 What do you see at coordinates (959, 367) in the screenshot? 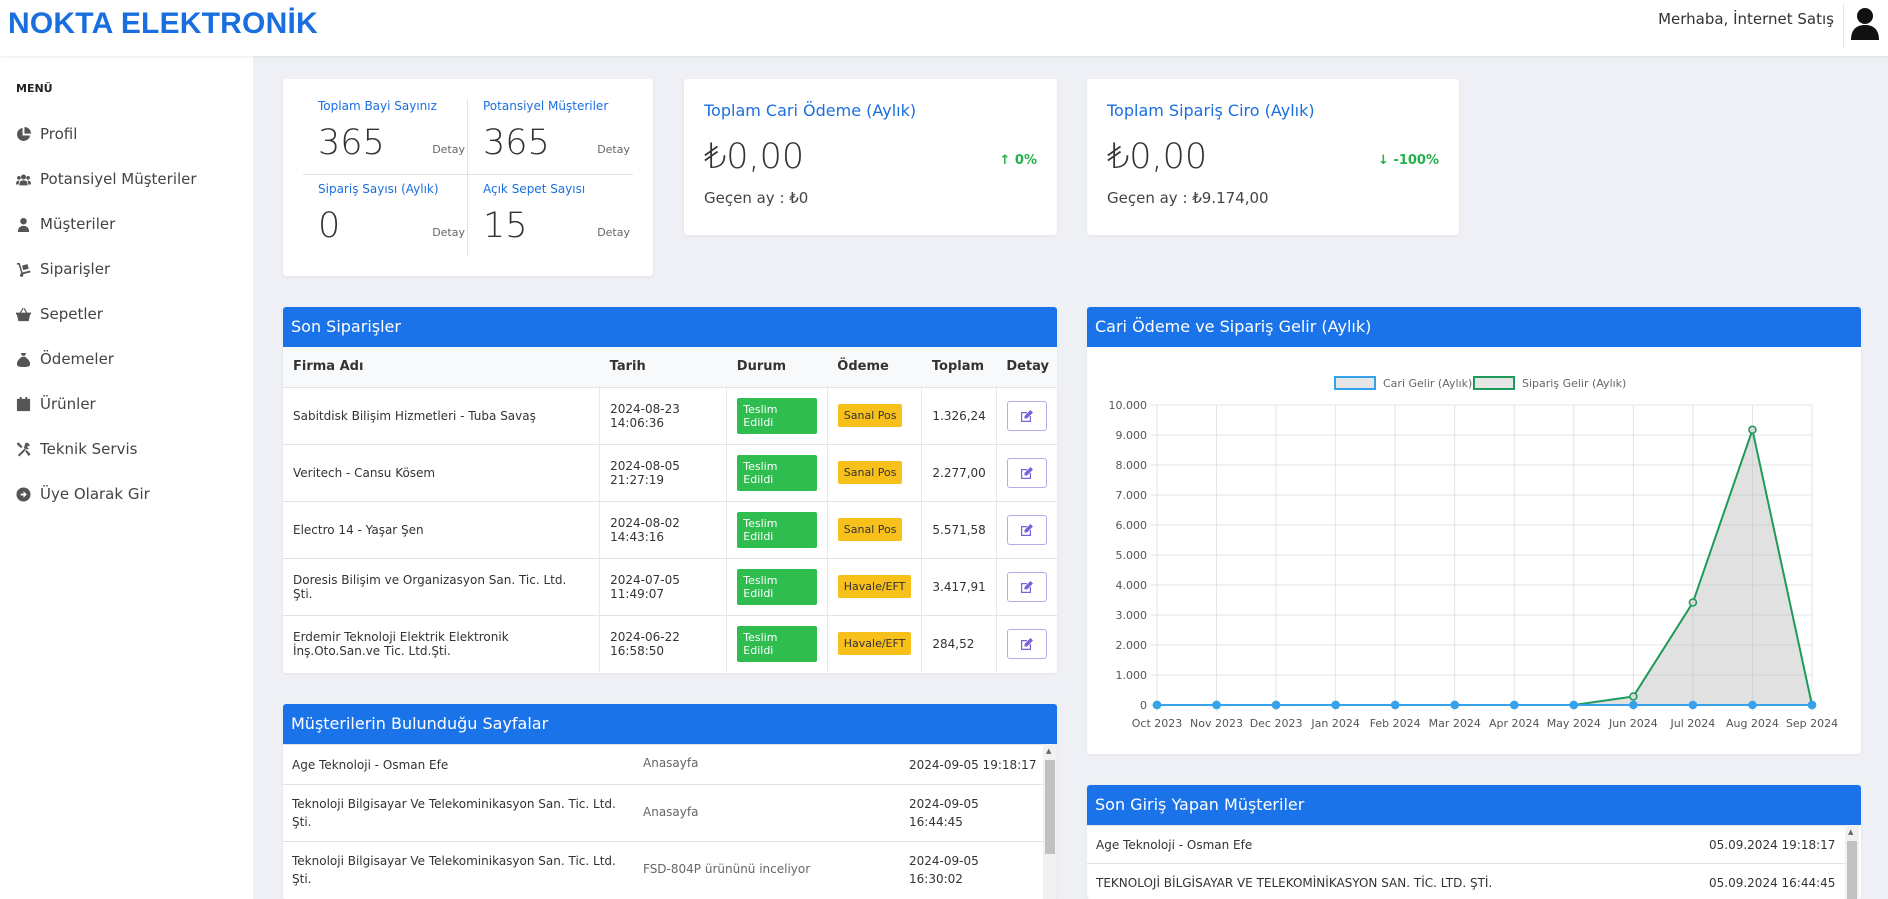
I see `column-header: Toplam` at bounding box center [959, 367].